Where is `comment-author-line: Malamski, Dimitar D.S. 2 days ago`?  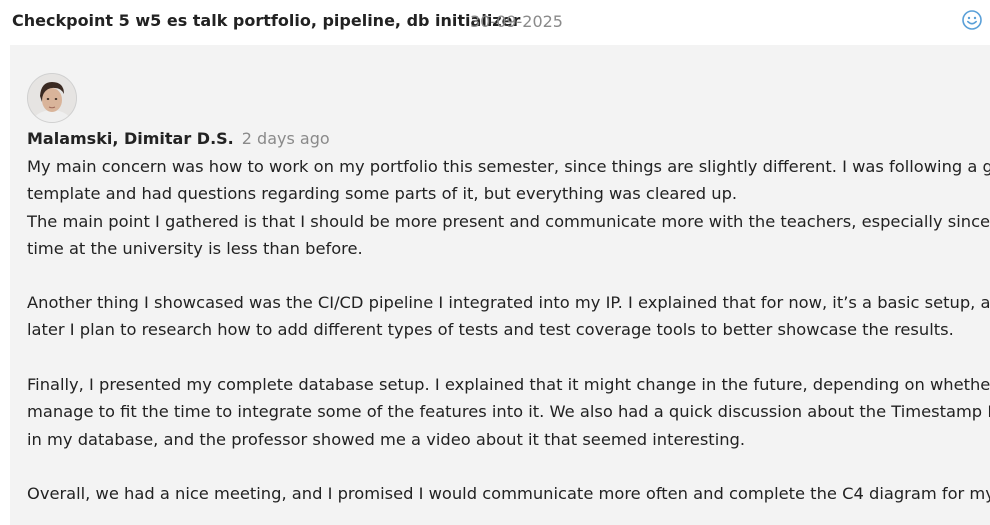 comment-author-line: Malamski, Dimitar D.S. 2 days ago is located at coordinates (178, 138).